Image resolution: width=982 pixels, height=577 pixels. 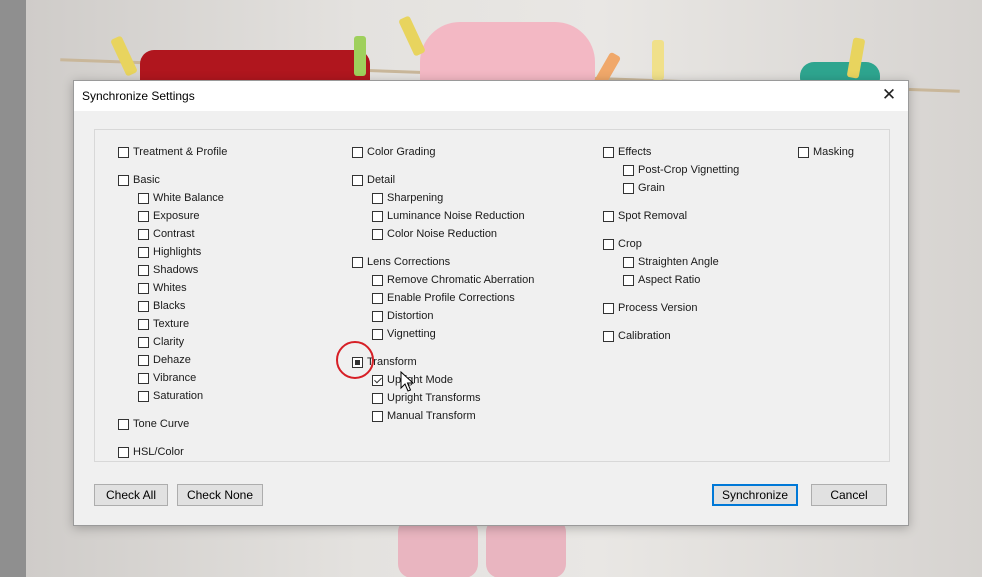 I want to click on checkbox-distortion: Distortion, so click(x=402, y=316).